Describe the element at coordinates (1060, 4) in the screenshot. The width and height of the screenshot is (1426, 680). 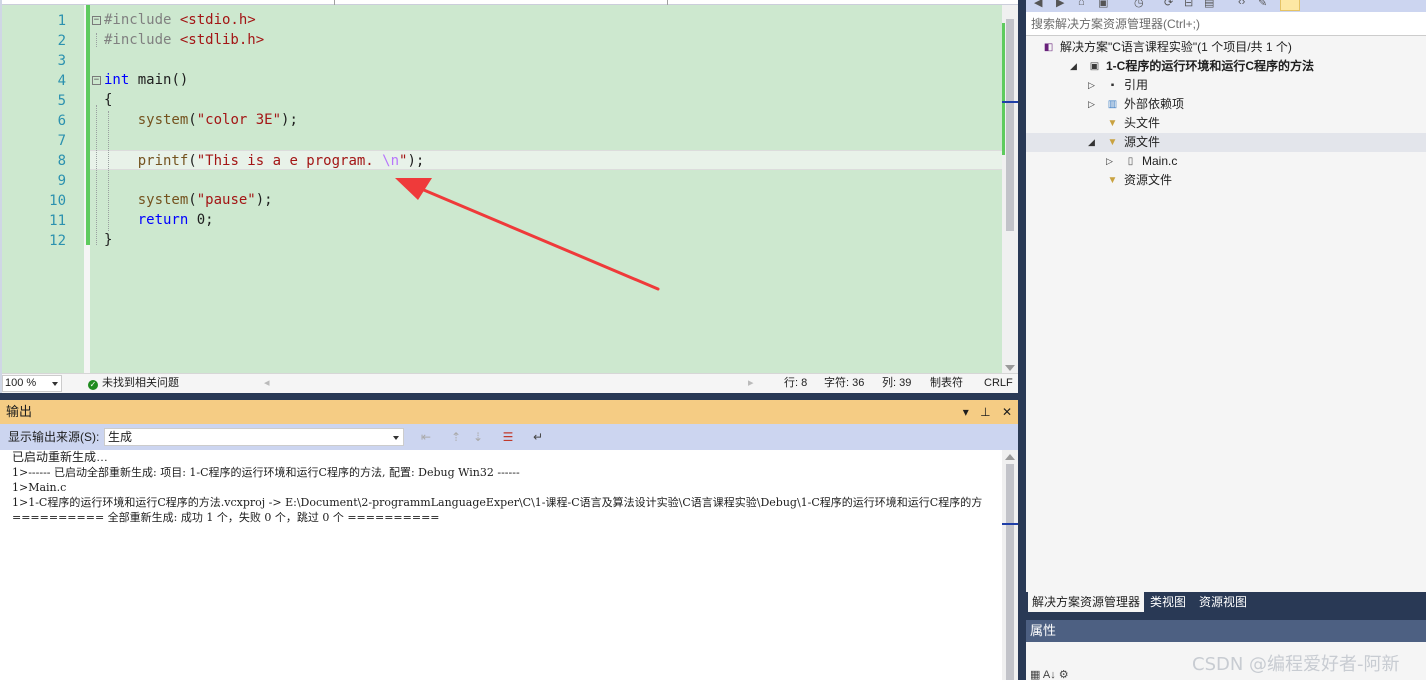
I see `forward-icon: ▶` at that location.